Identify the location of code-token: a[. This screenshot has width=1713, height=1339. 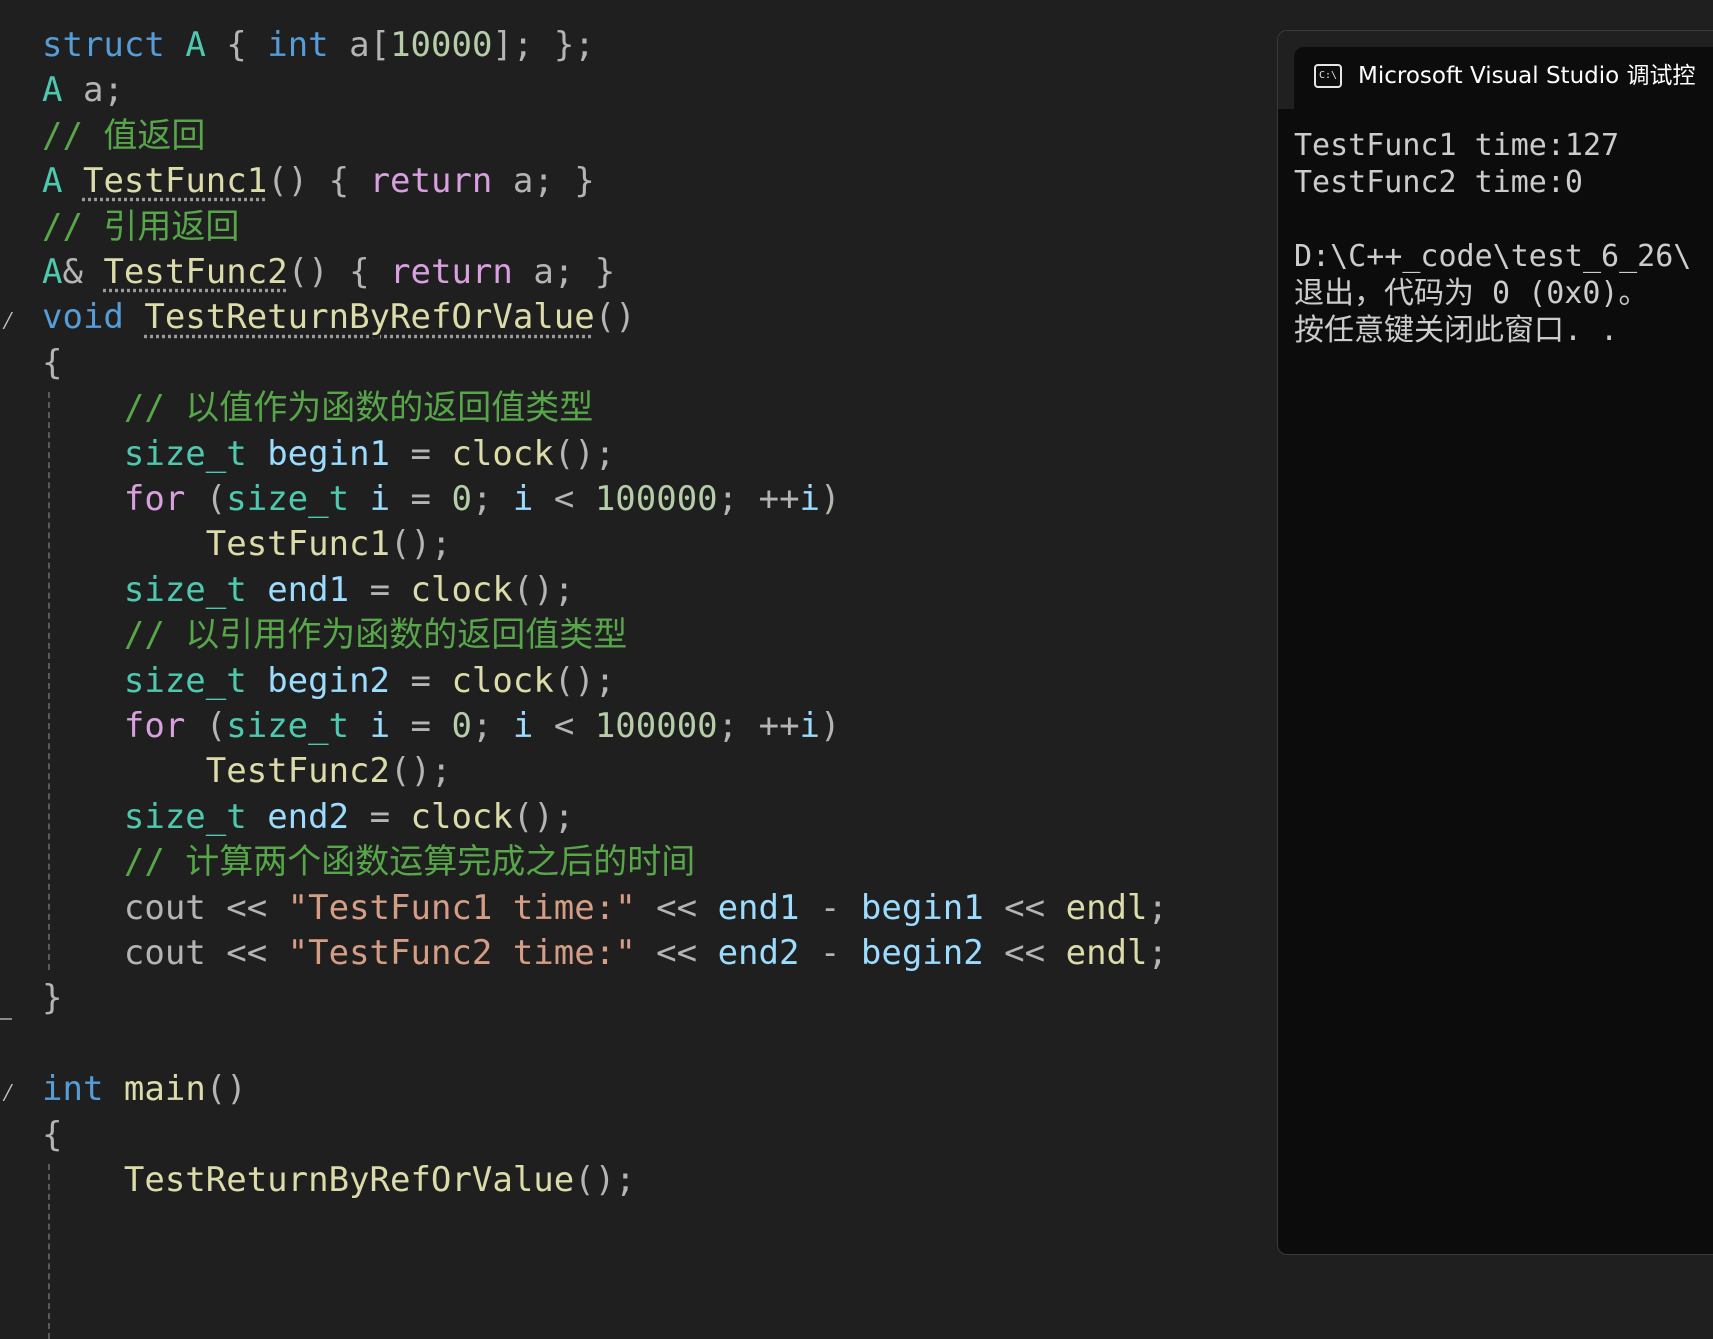
(359, 45).